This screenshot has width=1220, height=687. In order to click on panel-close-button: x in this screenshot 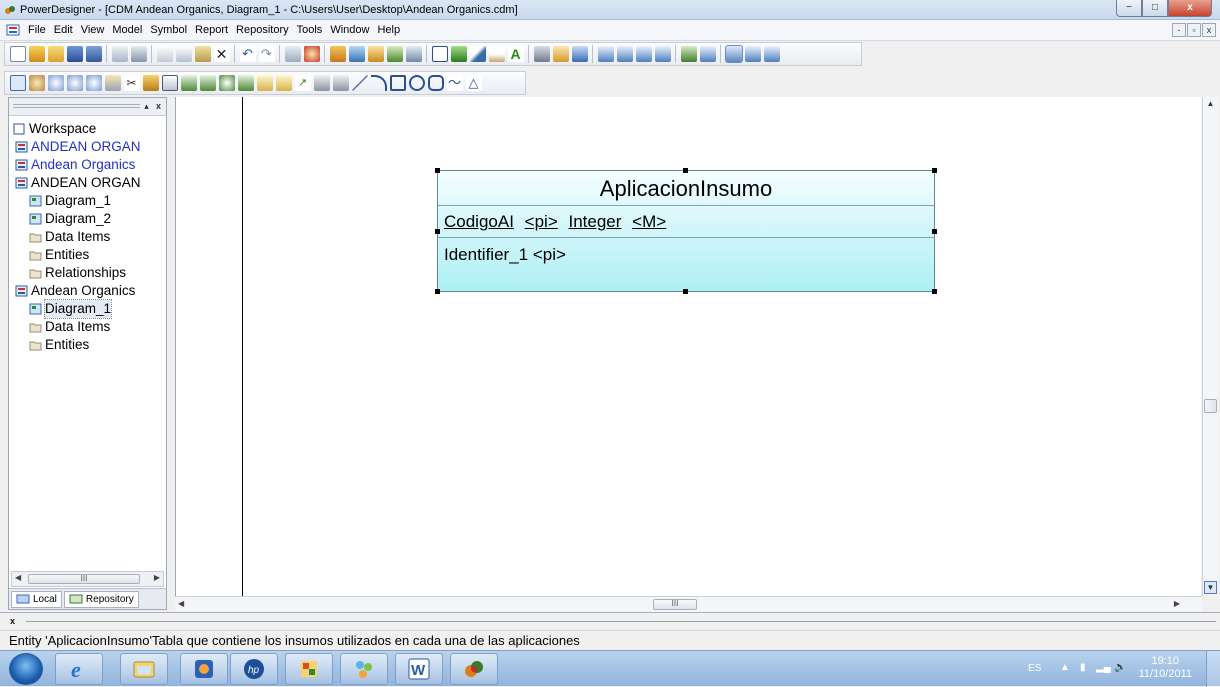, I will do `click(158, 106)`.